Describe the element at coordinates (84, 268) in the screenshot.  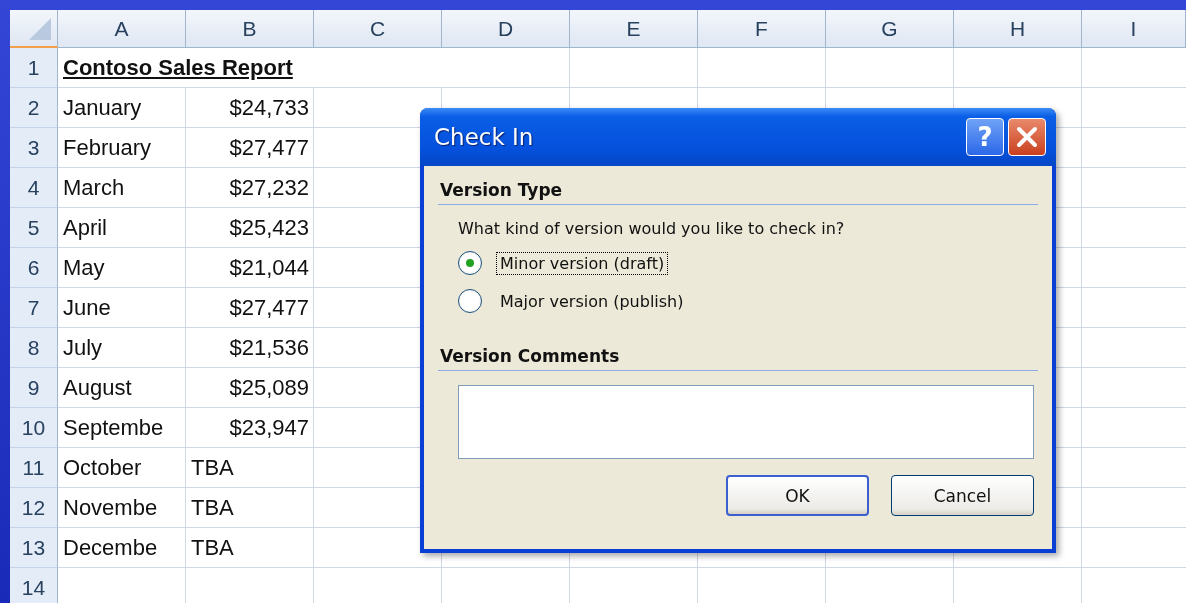
I see `table-cell-text: May` at that location.